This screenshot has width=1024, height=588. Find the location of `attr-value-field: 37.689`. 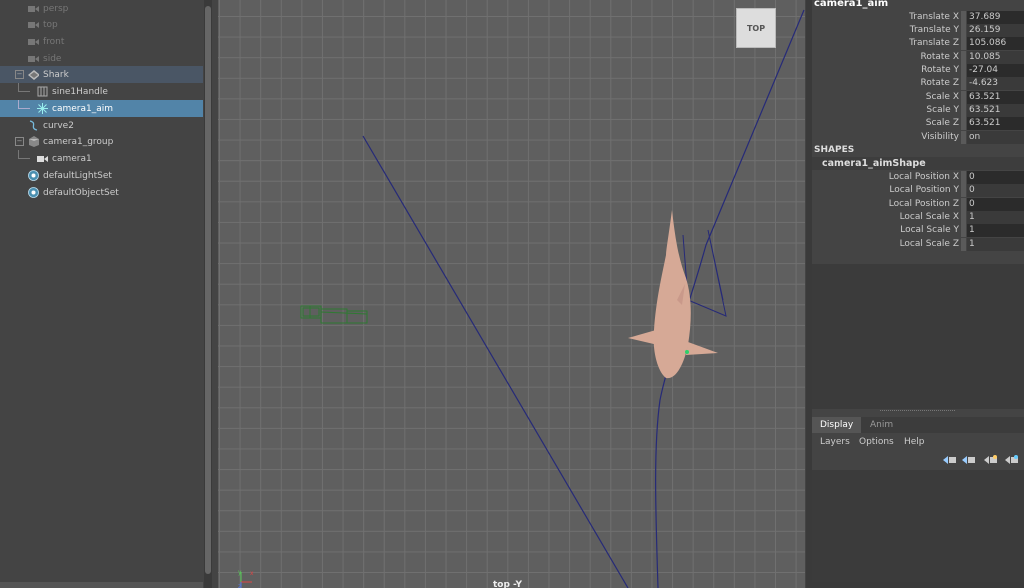

attr-value-field: 37.689 is located at coordinates (995, 17).